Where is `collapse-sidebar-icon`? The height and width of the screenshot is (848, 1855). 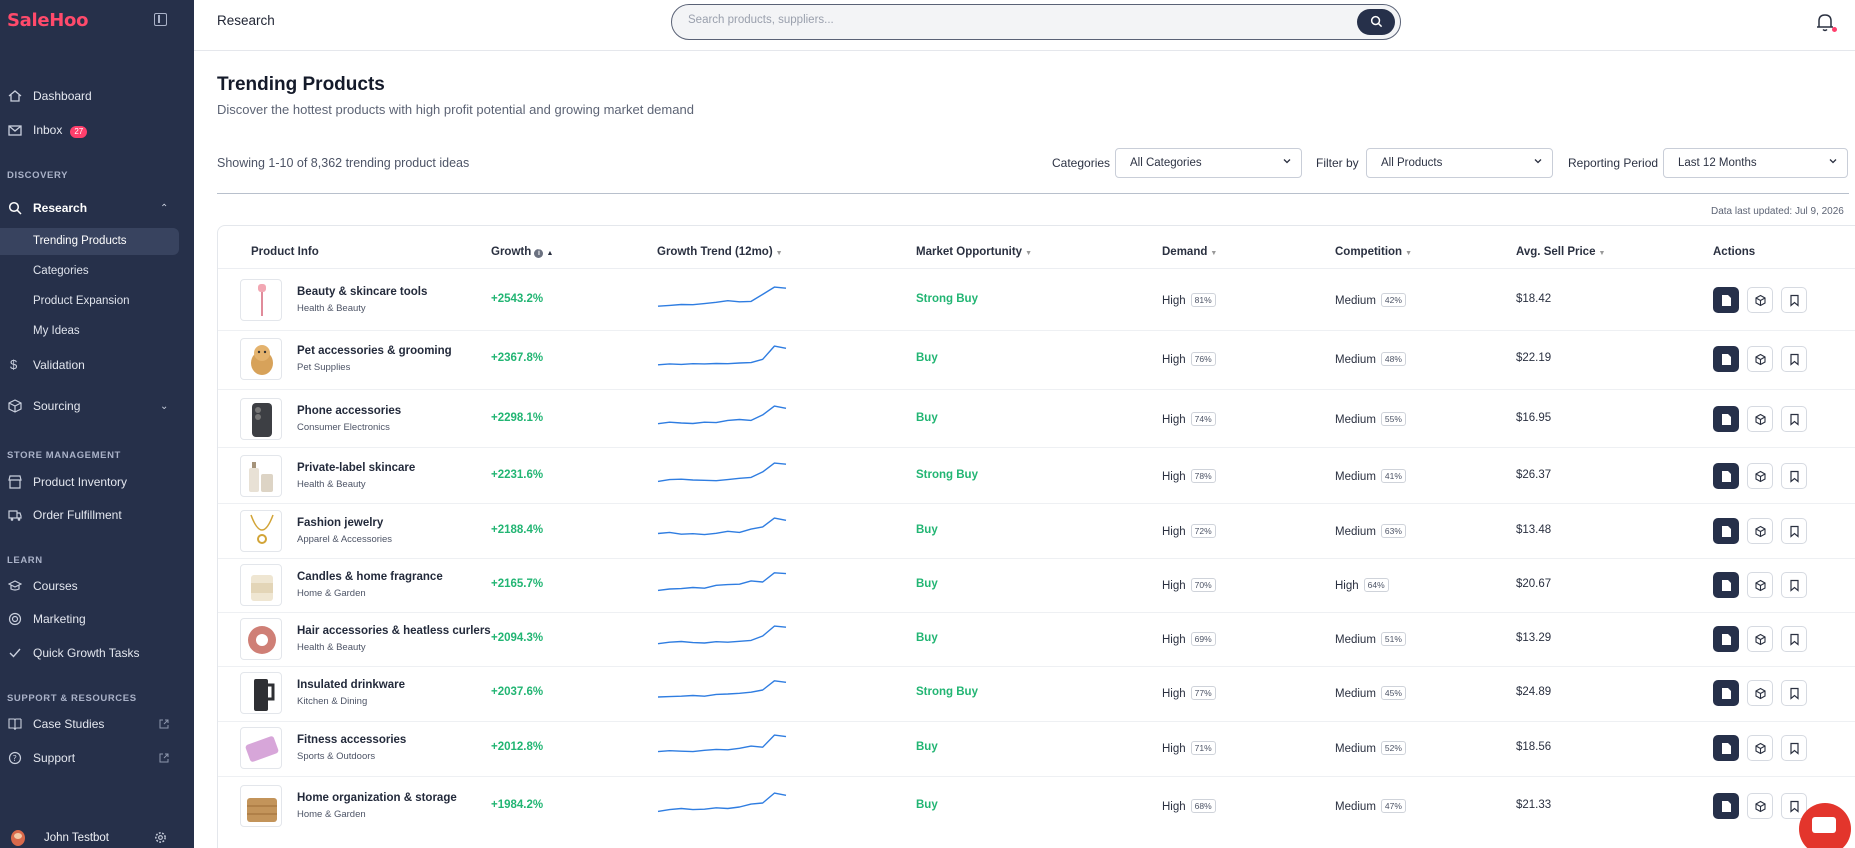 collapse-sidebar-icon is located at coordinates (160, 19).